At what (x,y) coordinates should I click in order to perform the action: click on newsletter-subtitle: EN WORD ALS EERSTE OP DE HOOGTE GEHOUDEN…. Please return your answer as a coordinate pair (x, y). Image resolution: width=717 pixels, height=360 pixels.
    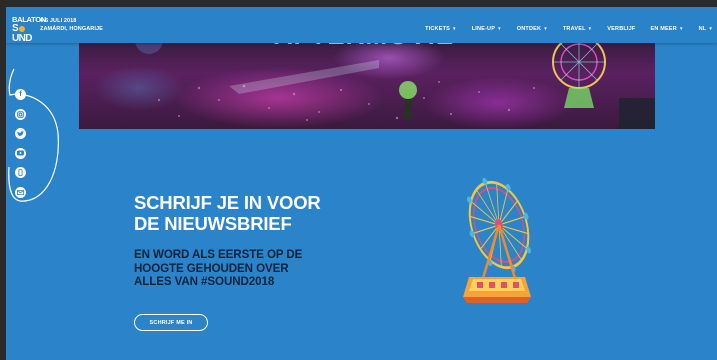
    Looking at the image, I should click on (254, 268).